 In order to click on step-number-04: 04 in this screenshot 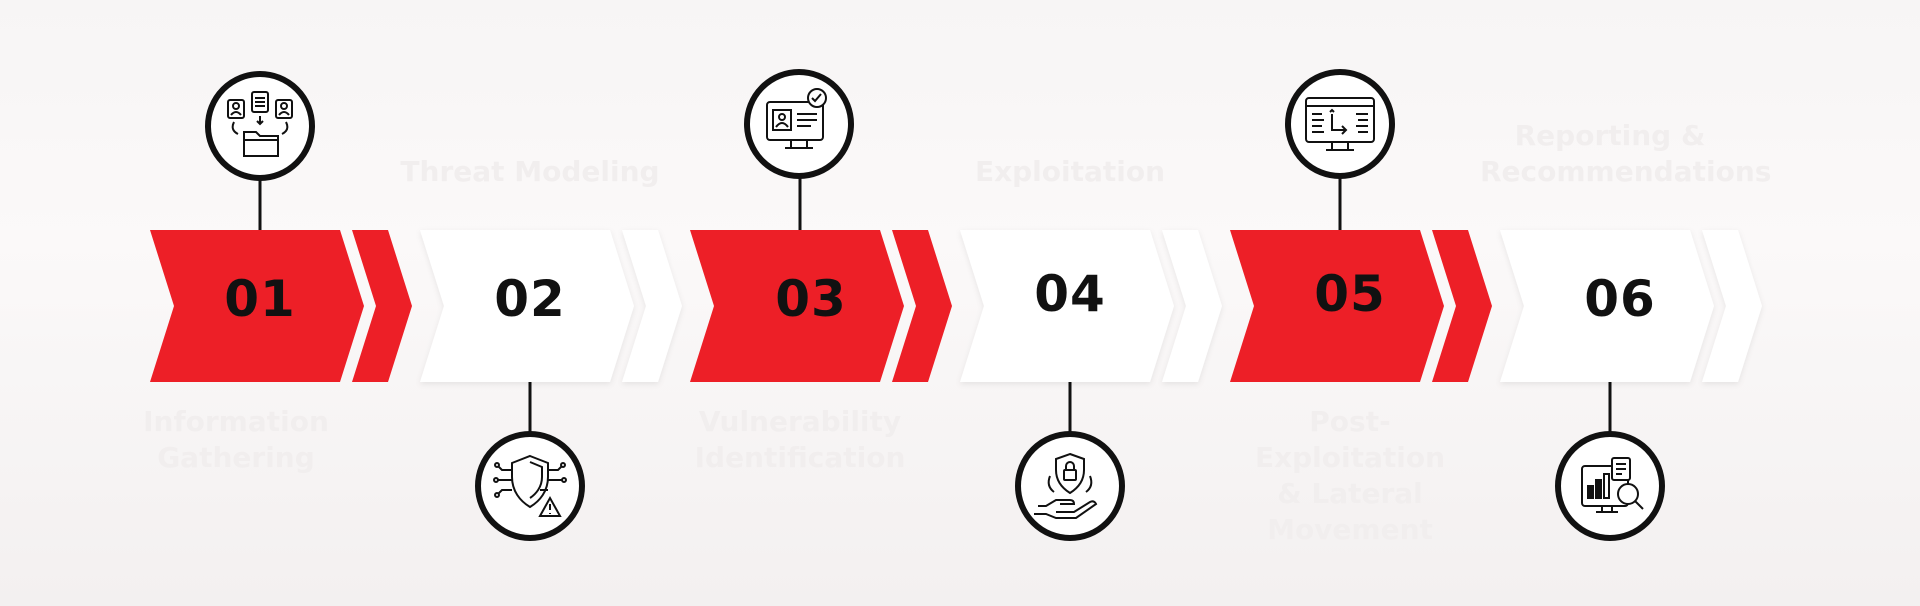, I will do `click(1070, 294)`.